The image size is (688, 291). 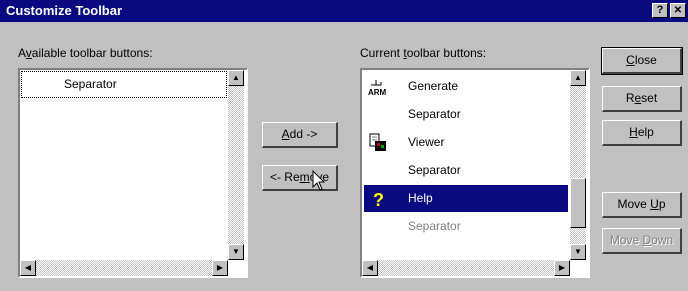 I want to click on question-mark-icon: ?, so click(x=378, y=199).